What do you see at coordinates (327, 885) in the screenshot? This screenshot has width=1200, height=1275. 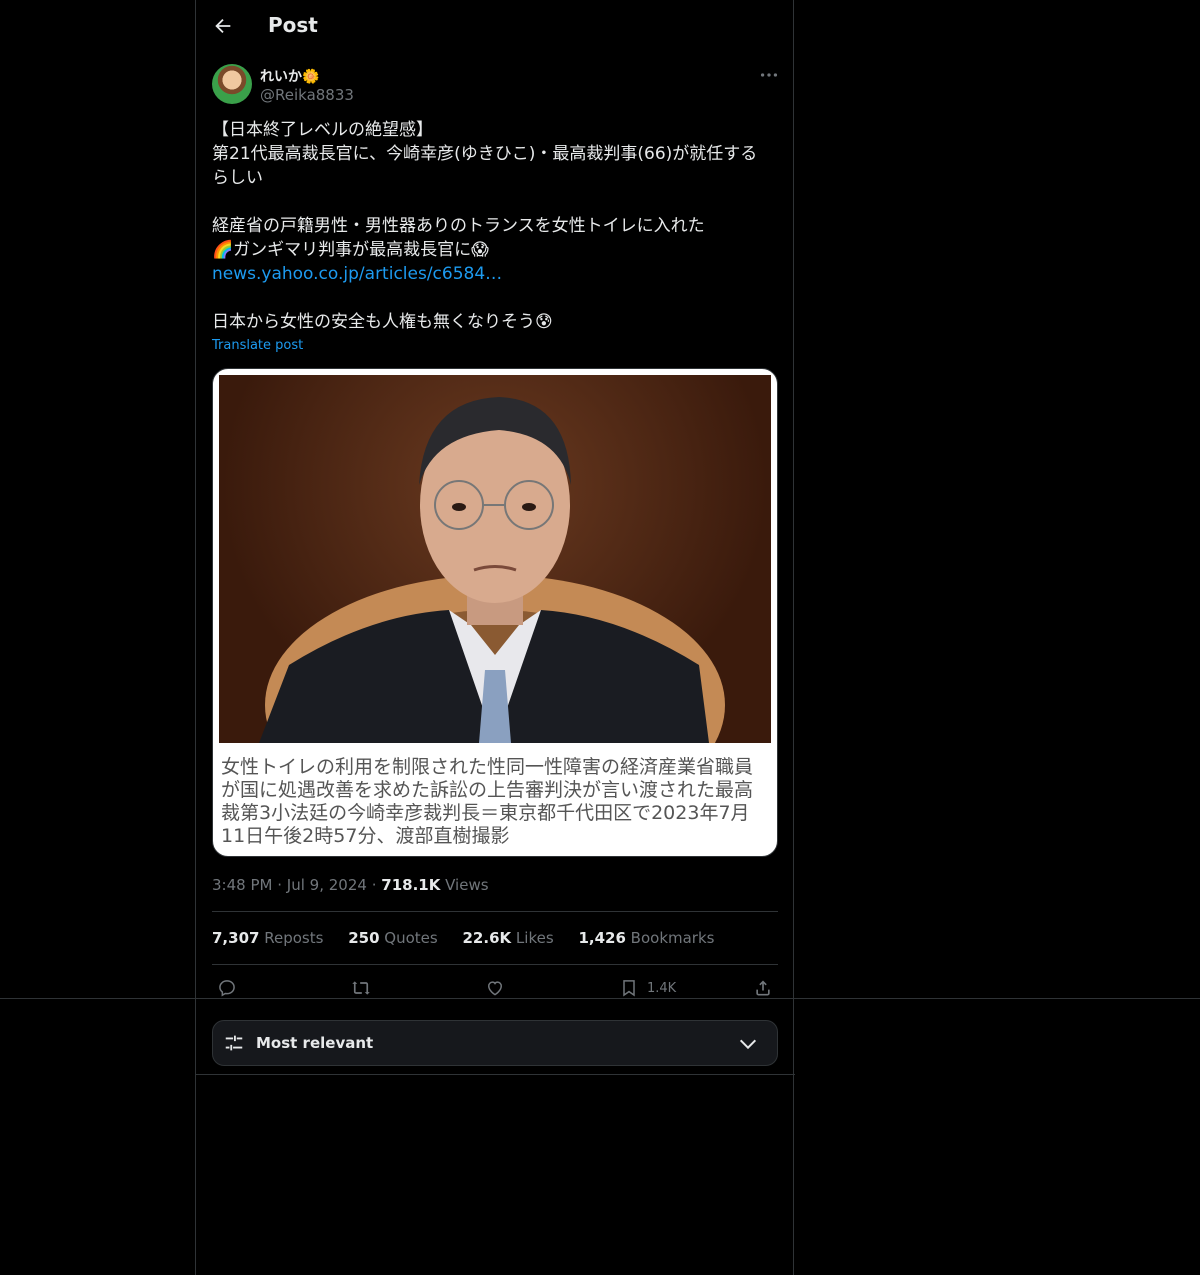 I see `post-date: Jul 9, 2024` at bounding box center [327, 885].